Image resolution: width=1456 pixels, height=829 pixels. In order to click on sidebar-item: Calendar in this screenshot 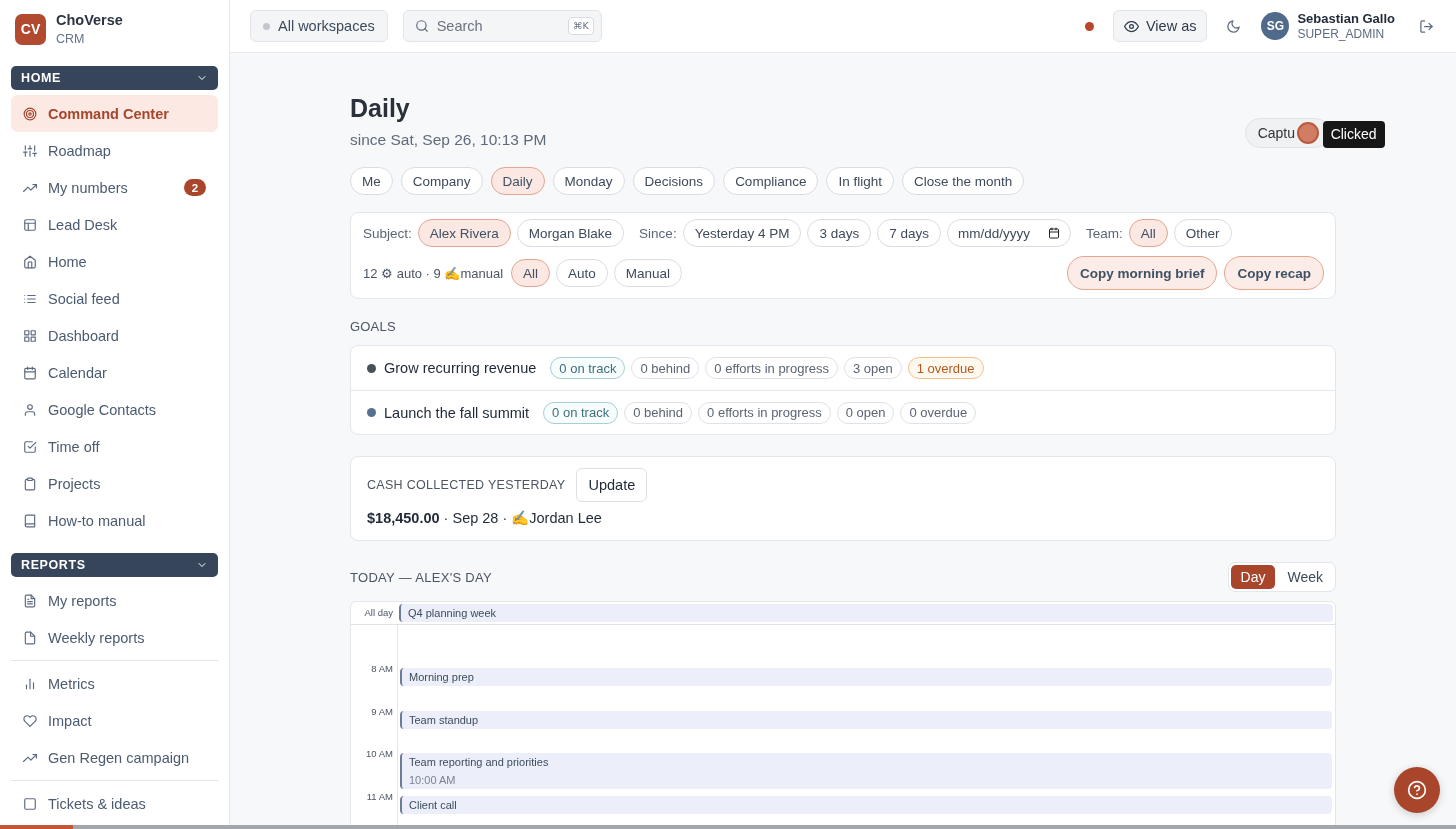, I will do `click(114, 372)`.